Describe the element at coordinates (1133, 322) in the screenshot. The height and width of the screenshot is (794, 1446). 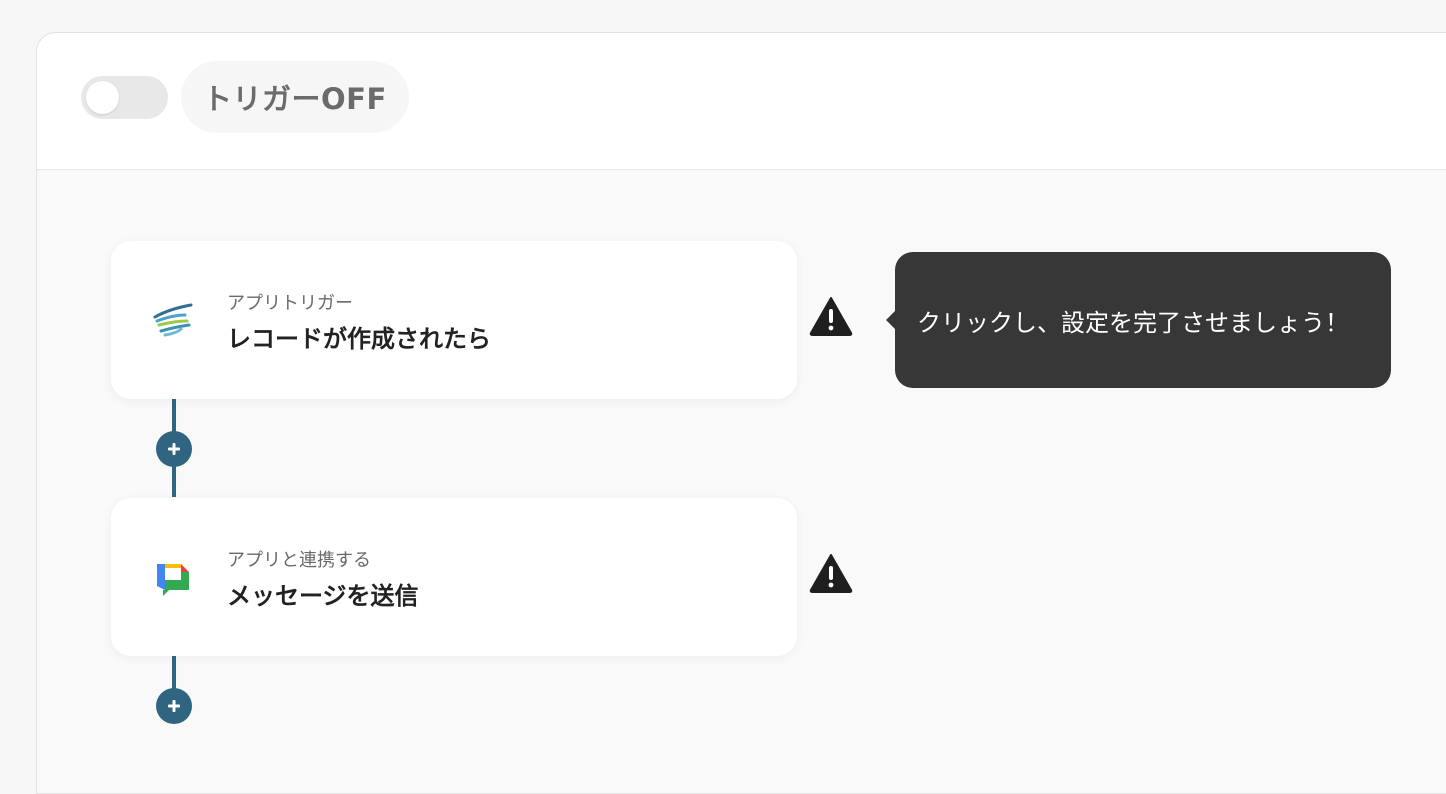
I see `tooltip-text: クリックし、設定を完了させましょう！` at that location.